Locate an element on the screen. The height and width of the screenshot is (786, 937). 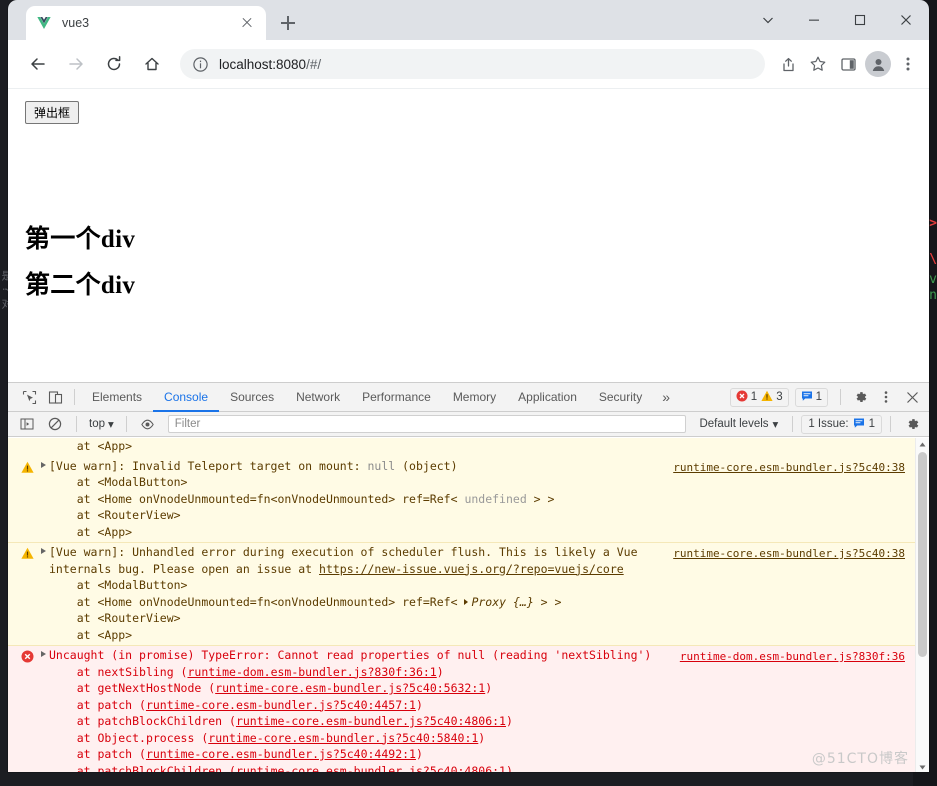
share-icon is located at coordinates (788, 64).